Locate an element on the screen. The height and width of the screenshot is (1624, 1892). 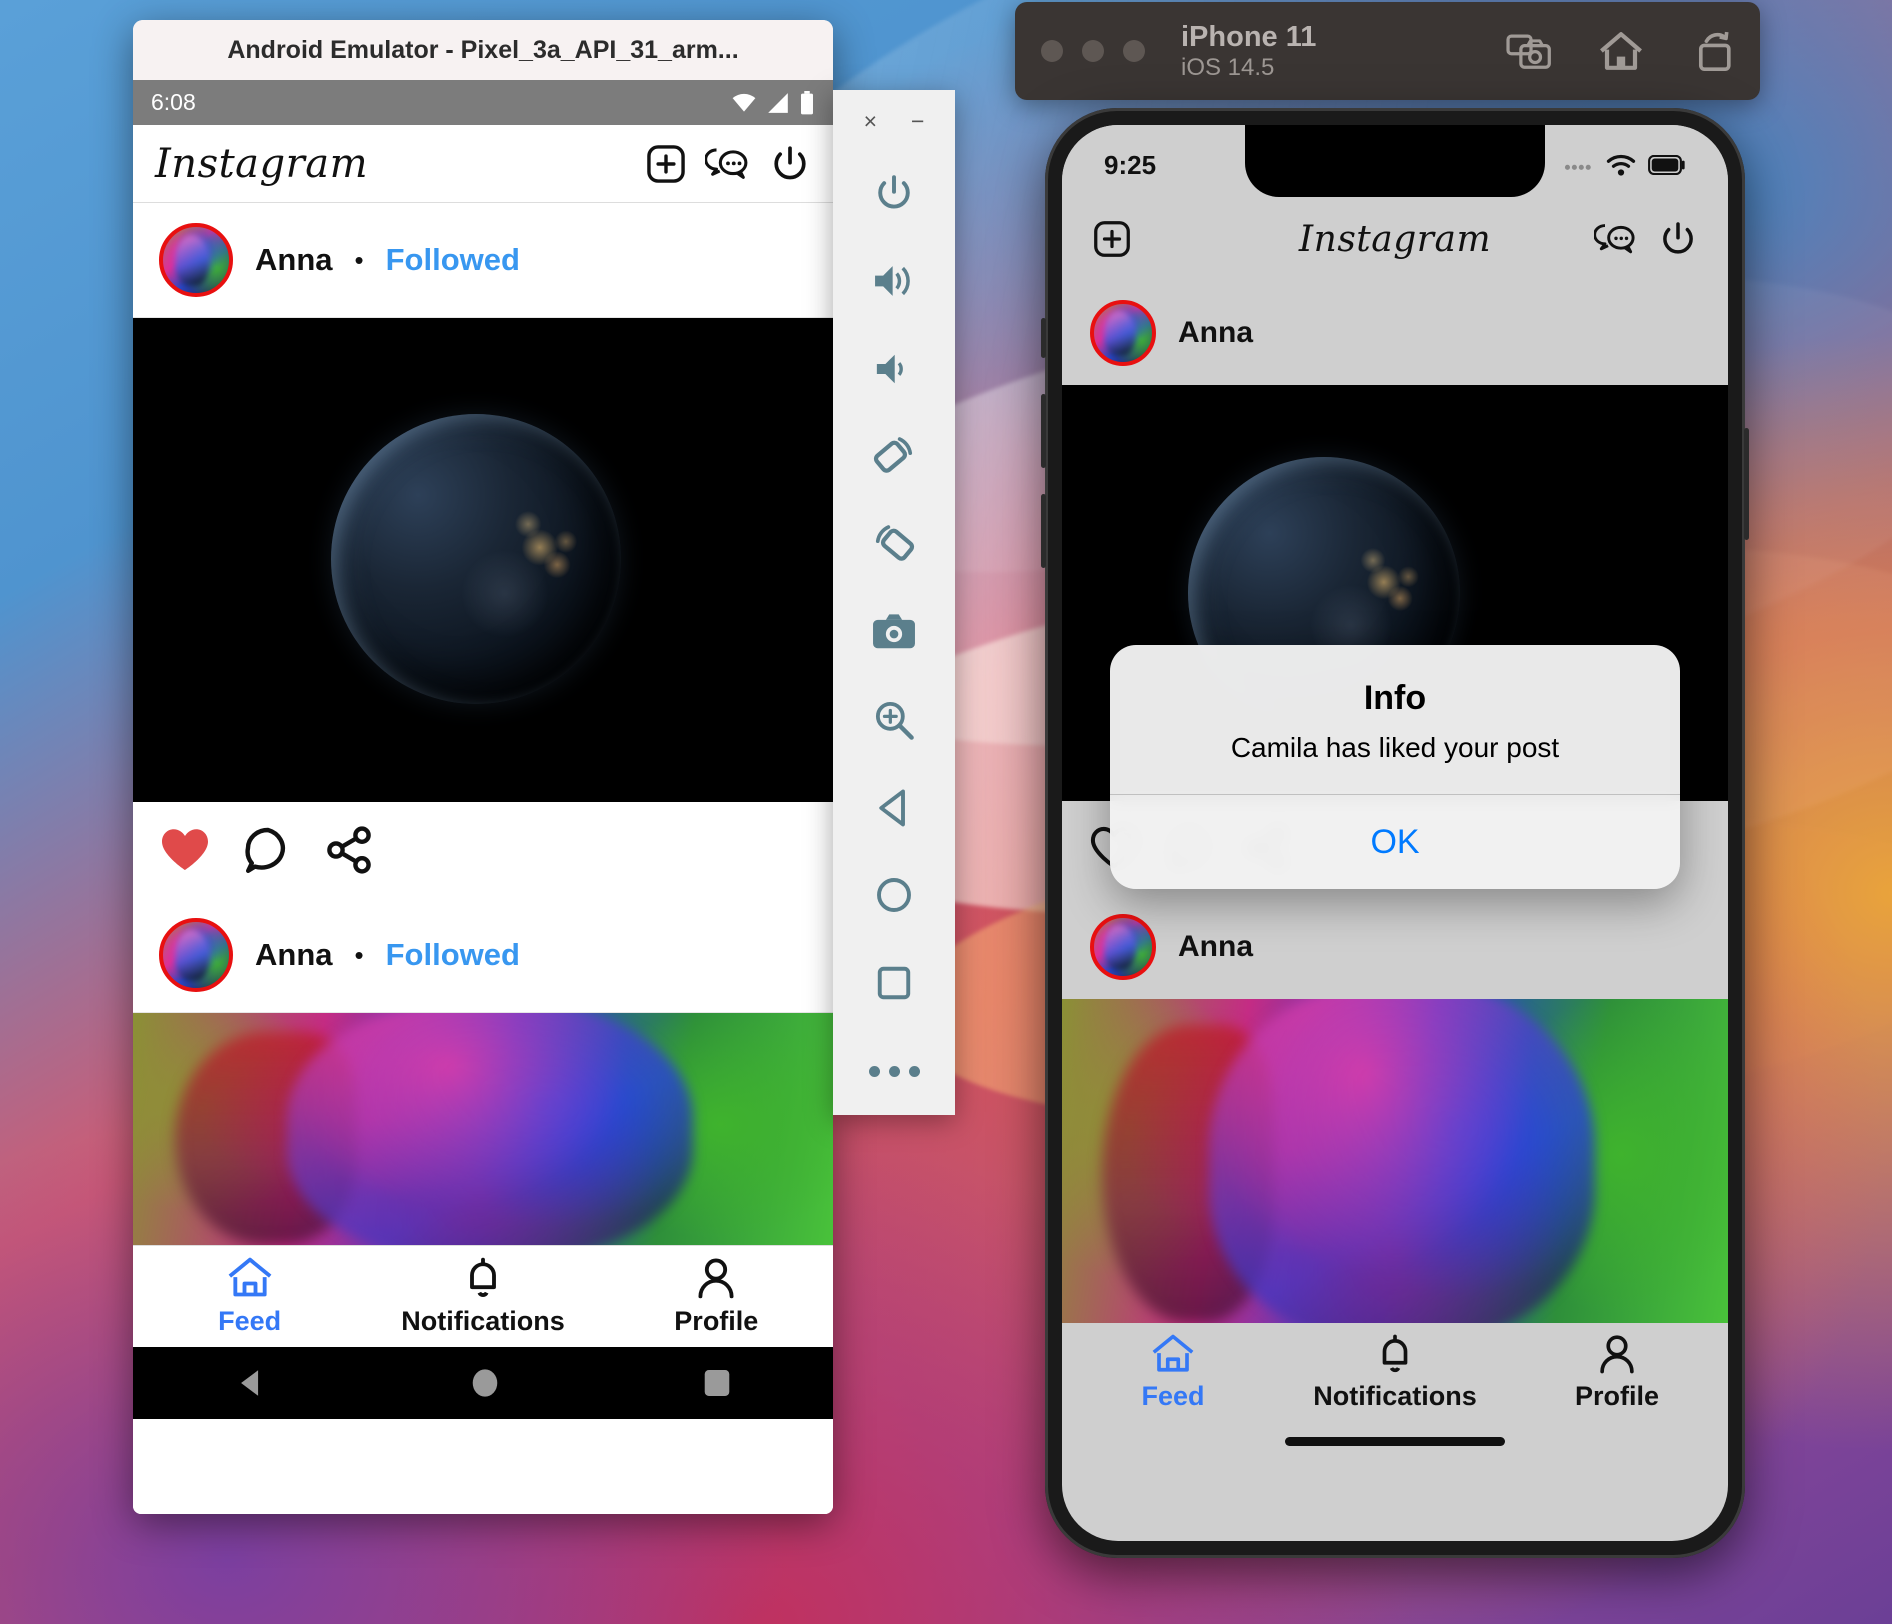
android-tab-bar: Feed Notifications Profile is located at coordinates (483, 1296).